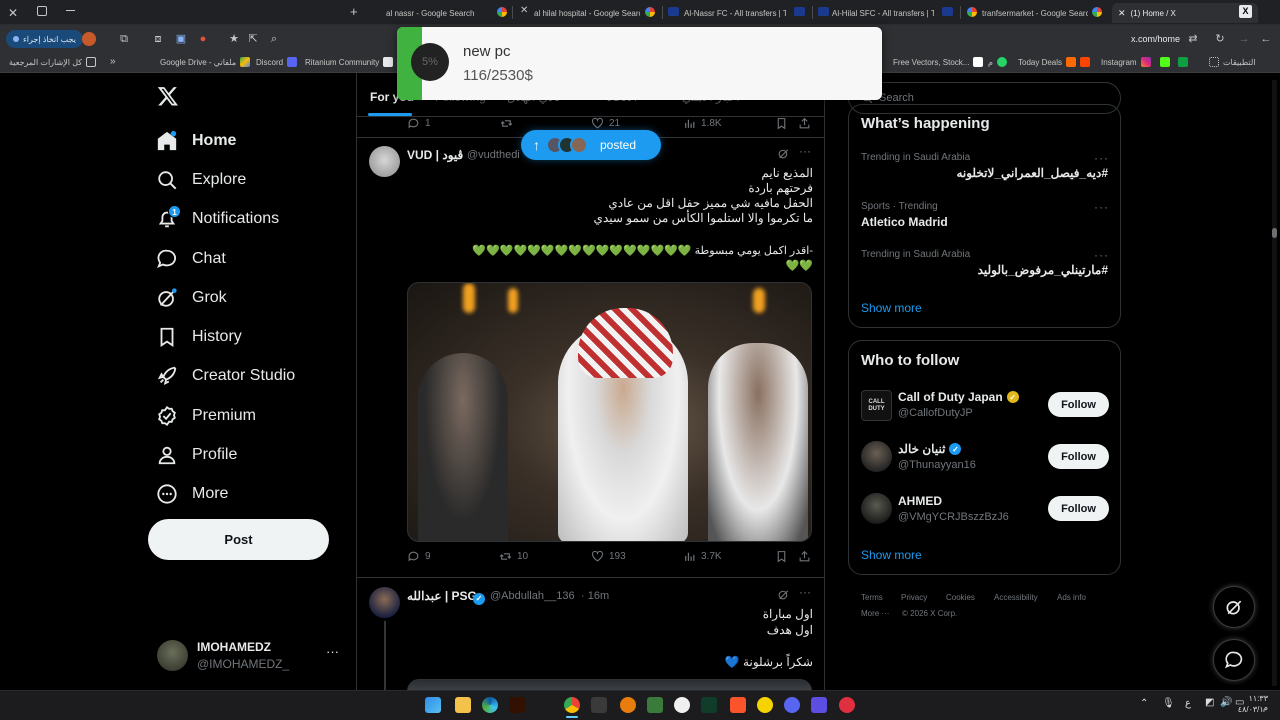  I want to click on file-explorer-icon, so click(463, 705).